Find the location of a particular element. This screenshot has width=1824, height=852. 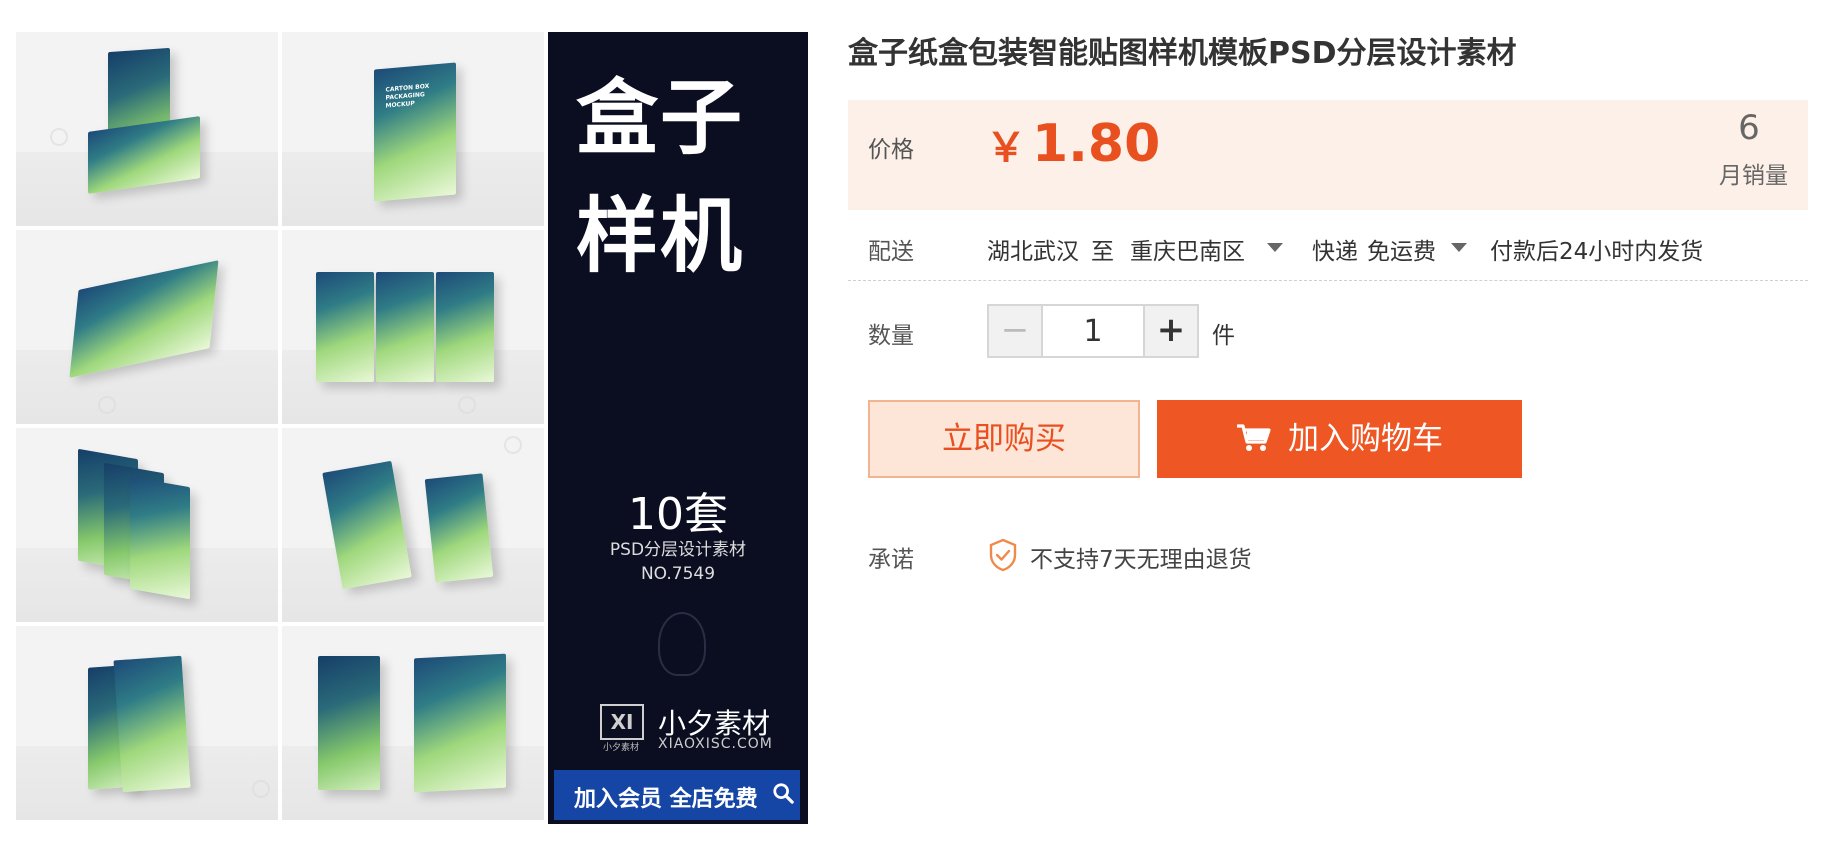

membership-banner-text: 加入会员 全店免费 is located at coordinates (666, 799).